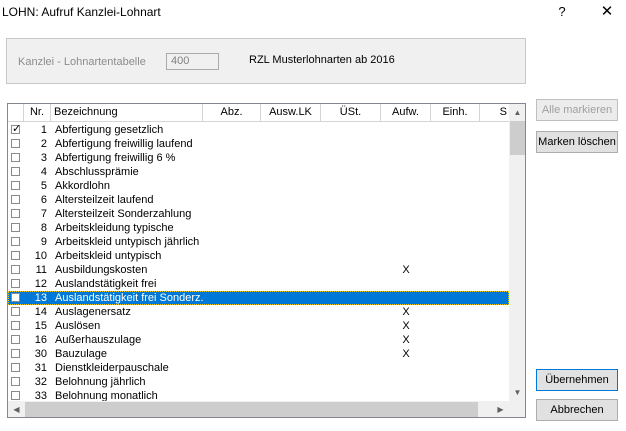 The image size is (626, 431). Describe the element at coordinates (40, 284) in the screenshot. I see `row-nr: 12` at that location.